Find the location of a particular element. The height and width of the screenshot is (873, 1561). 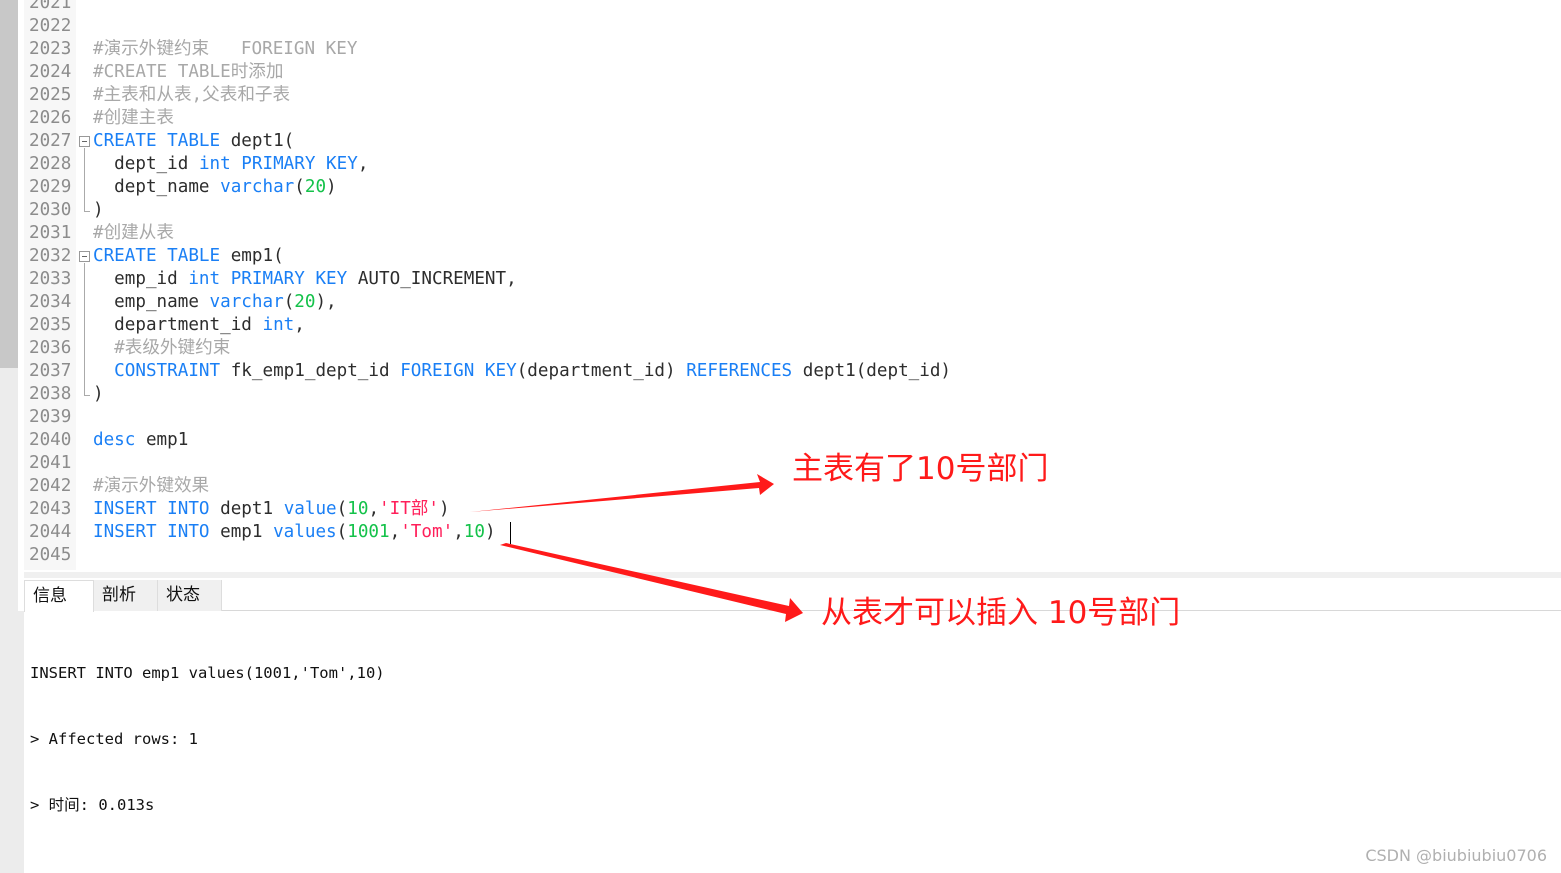

arrow-bottom is located at coordinates (651, 582).